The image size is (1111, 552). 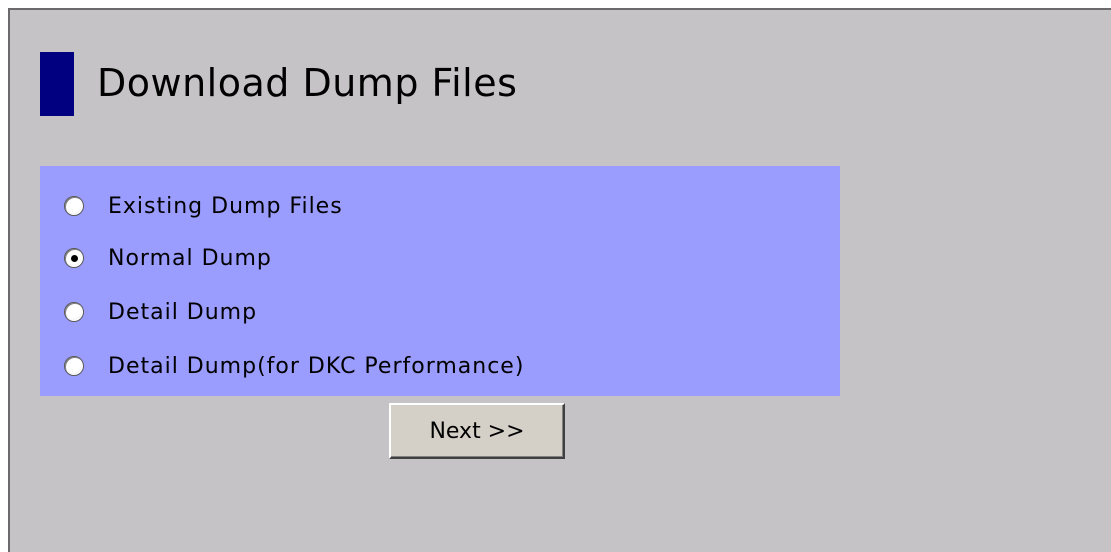 I want to click on option-detail-dump-dkc-performance: Detail Dump(for DKC Performance), so click(x=294, y=366).